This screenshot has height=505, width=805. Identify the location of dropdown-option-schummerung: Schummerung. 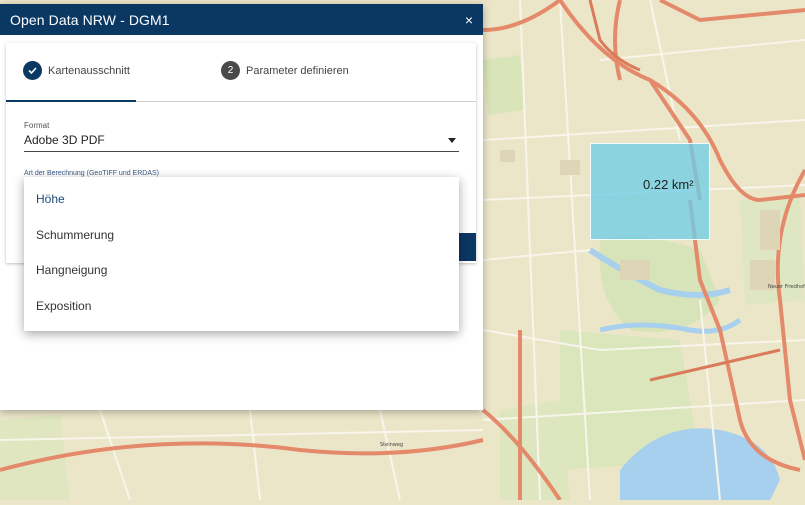
(241, 236).